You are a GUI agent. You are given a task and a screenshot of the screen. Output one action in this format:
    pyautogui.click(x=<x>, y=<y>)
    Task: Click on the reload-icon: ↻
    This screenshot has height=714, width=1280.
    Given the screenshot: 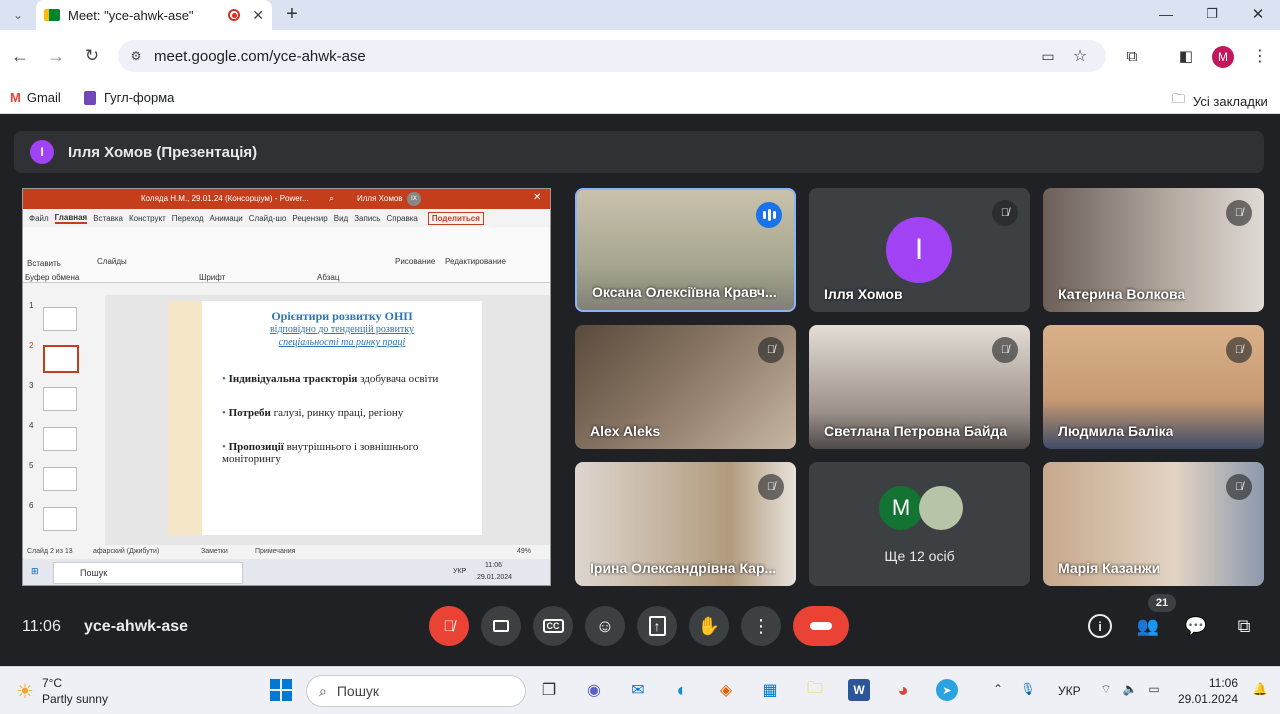 What is the action you would take?
    pyautogui.click(x=92, y=56)
    